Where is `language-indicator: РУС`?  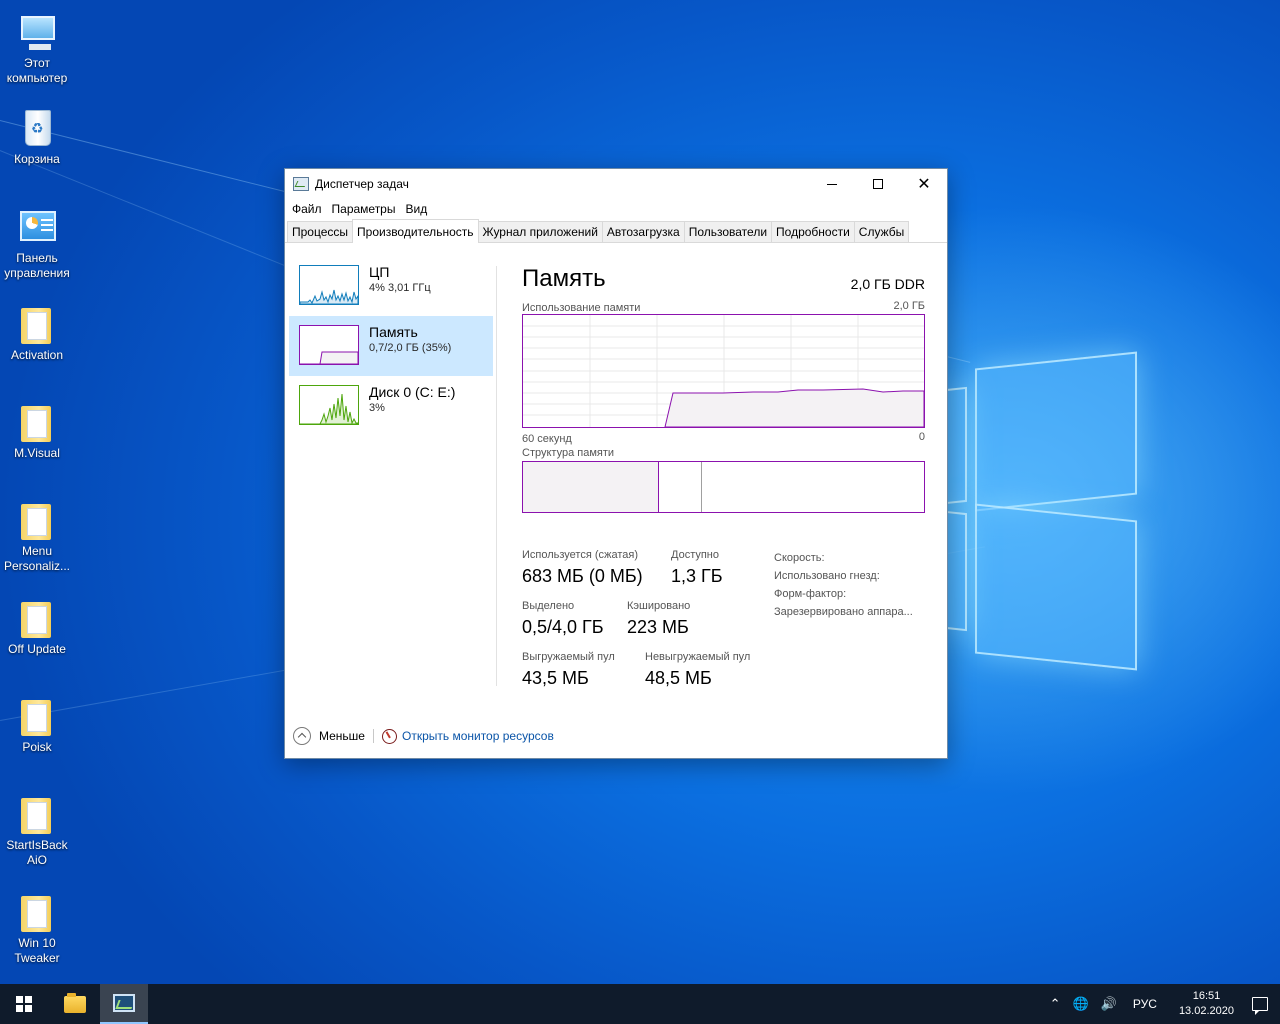 language-indicator: РУС is located at coordinates (1145, 1004).